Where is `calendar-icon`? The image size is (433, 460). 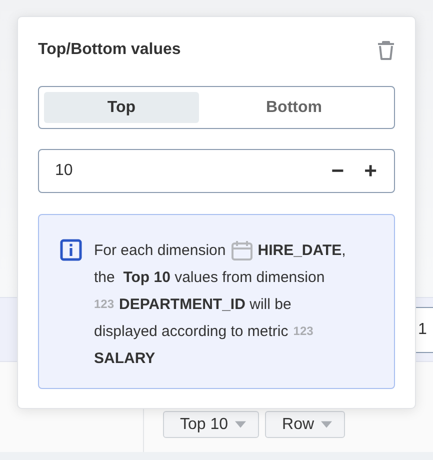 calendar-icon is located at coordinates (241, 250).